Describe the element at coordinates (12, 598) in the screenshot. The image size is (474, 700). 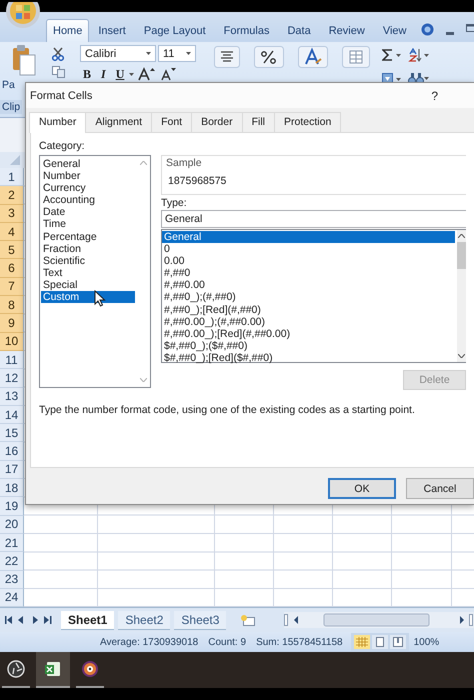
I see `row-header: 24` at that location.